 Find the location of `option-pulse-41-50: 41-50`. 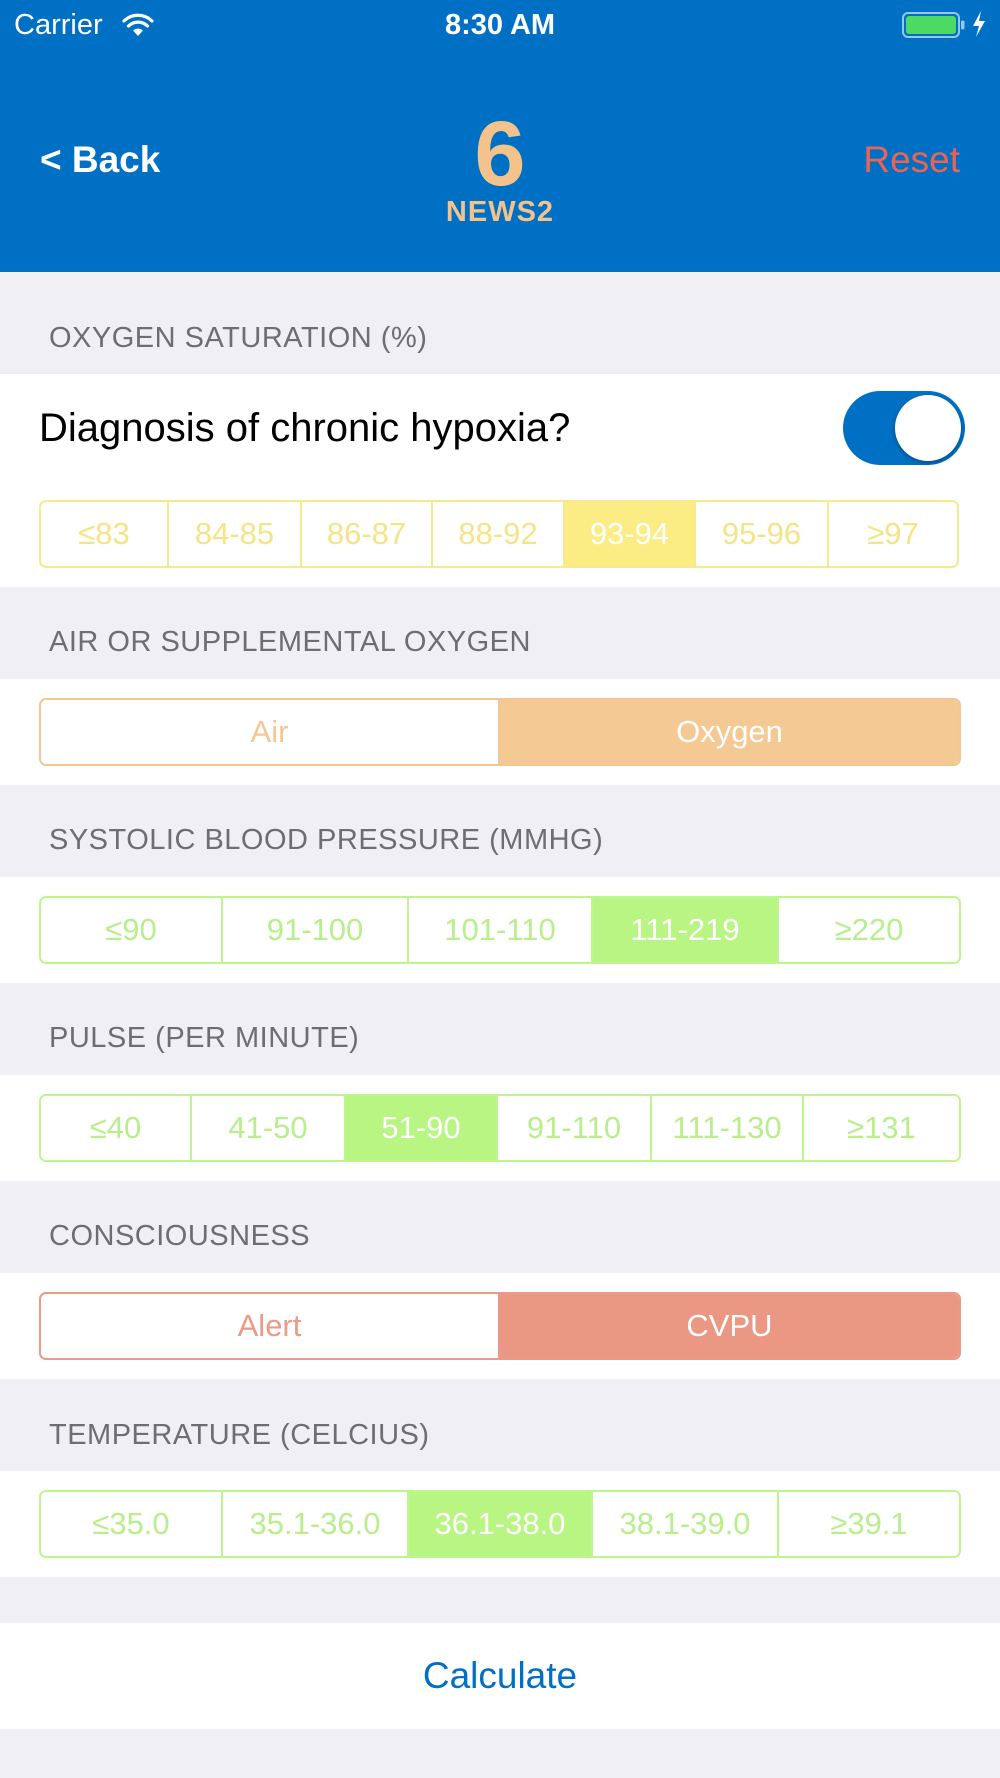

option-pulse-41-50: 41-50 is located at coordinates (269, 1128).